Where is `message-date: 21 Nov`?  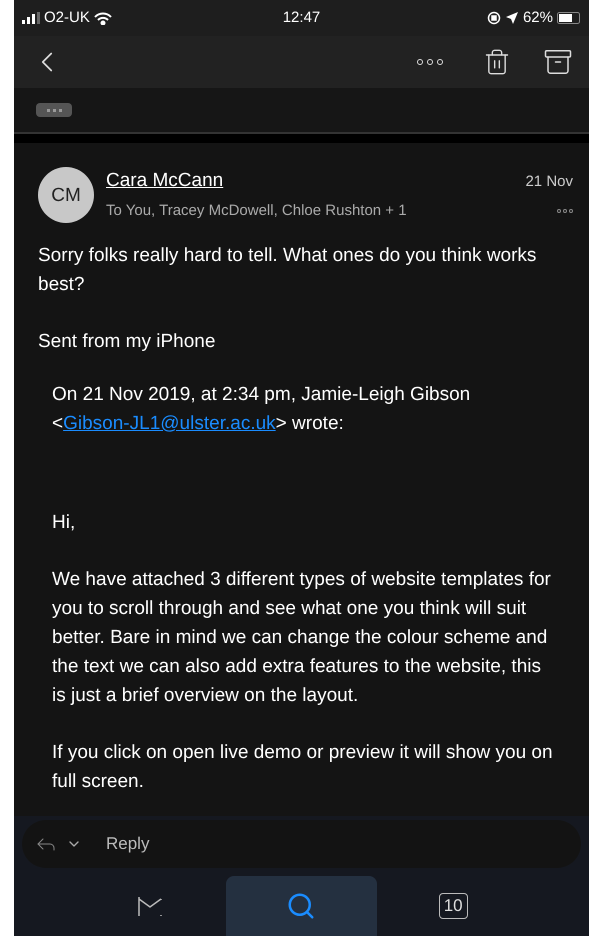 message-date: 21 Nov is located at coordinates (549, 182).